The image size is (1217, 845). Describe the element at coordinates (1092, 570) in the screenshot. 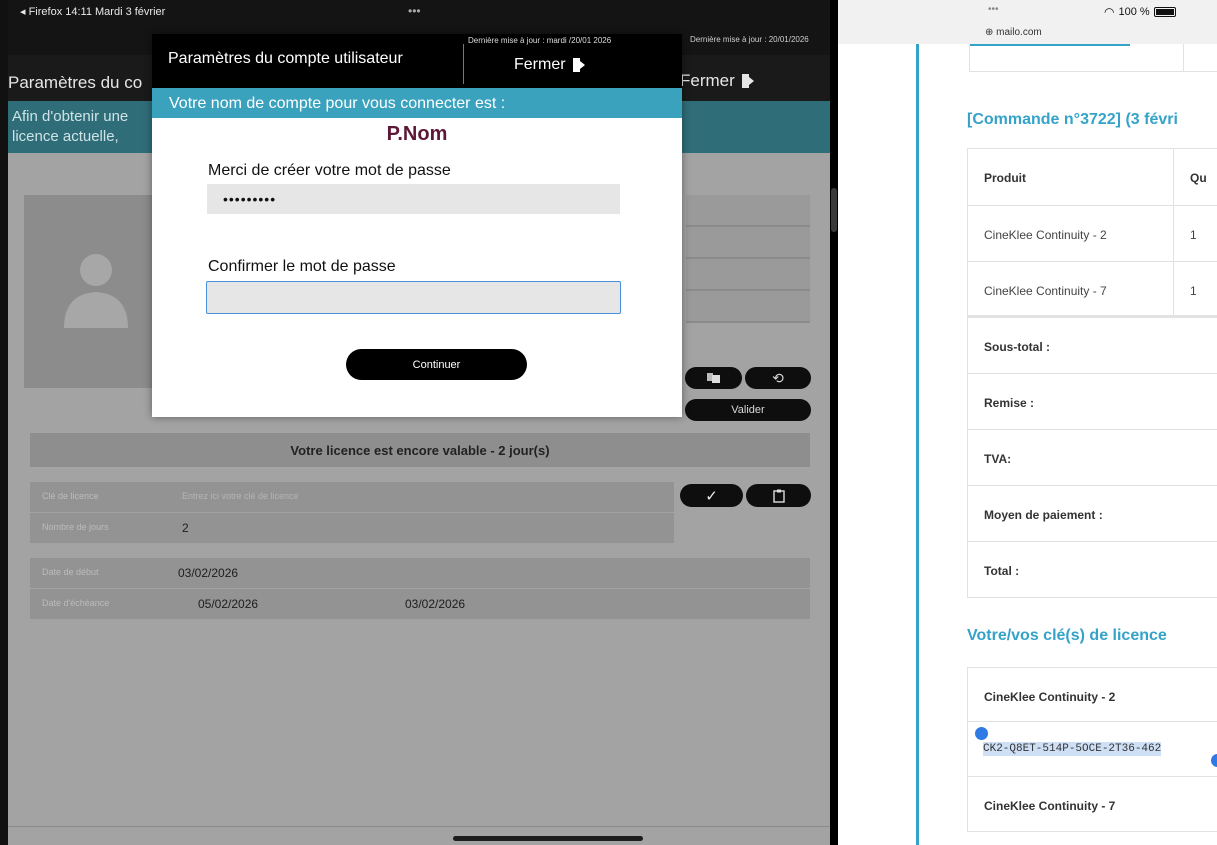

I see `total-row: Total :` at that location.